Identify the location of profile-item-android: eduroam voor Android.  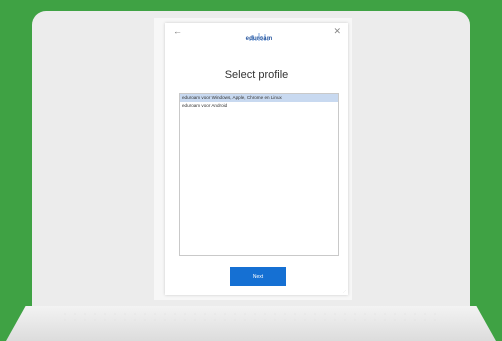
(259, 106).